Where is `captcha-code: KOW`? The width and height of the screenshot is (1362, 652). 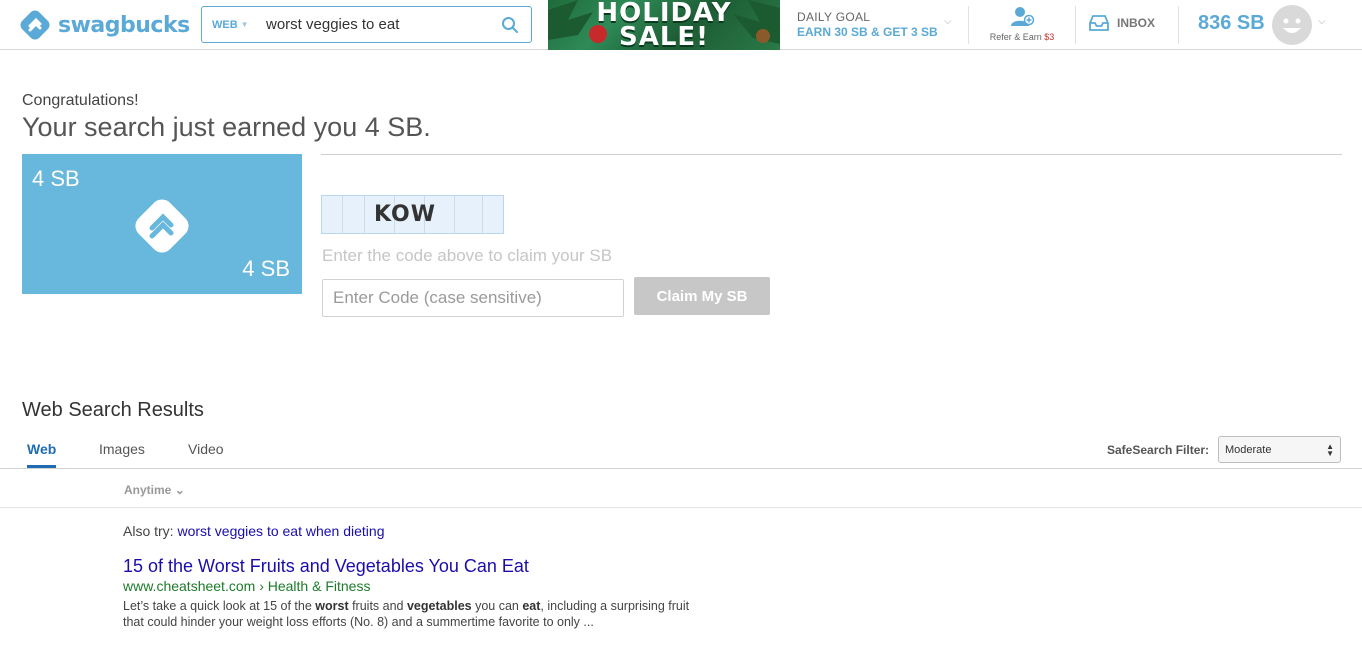 captcha-code: KOW is located at coordinates (405, 214).